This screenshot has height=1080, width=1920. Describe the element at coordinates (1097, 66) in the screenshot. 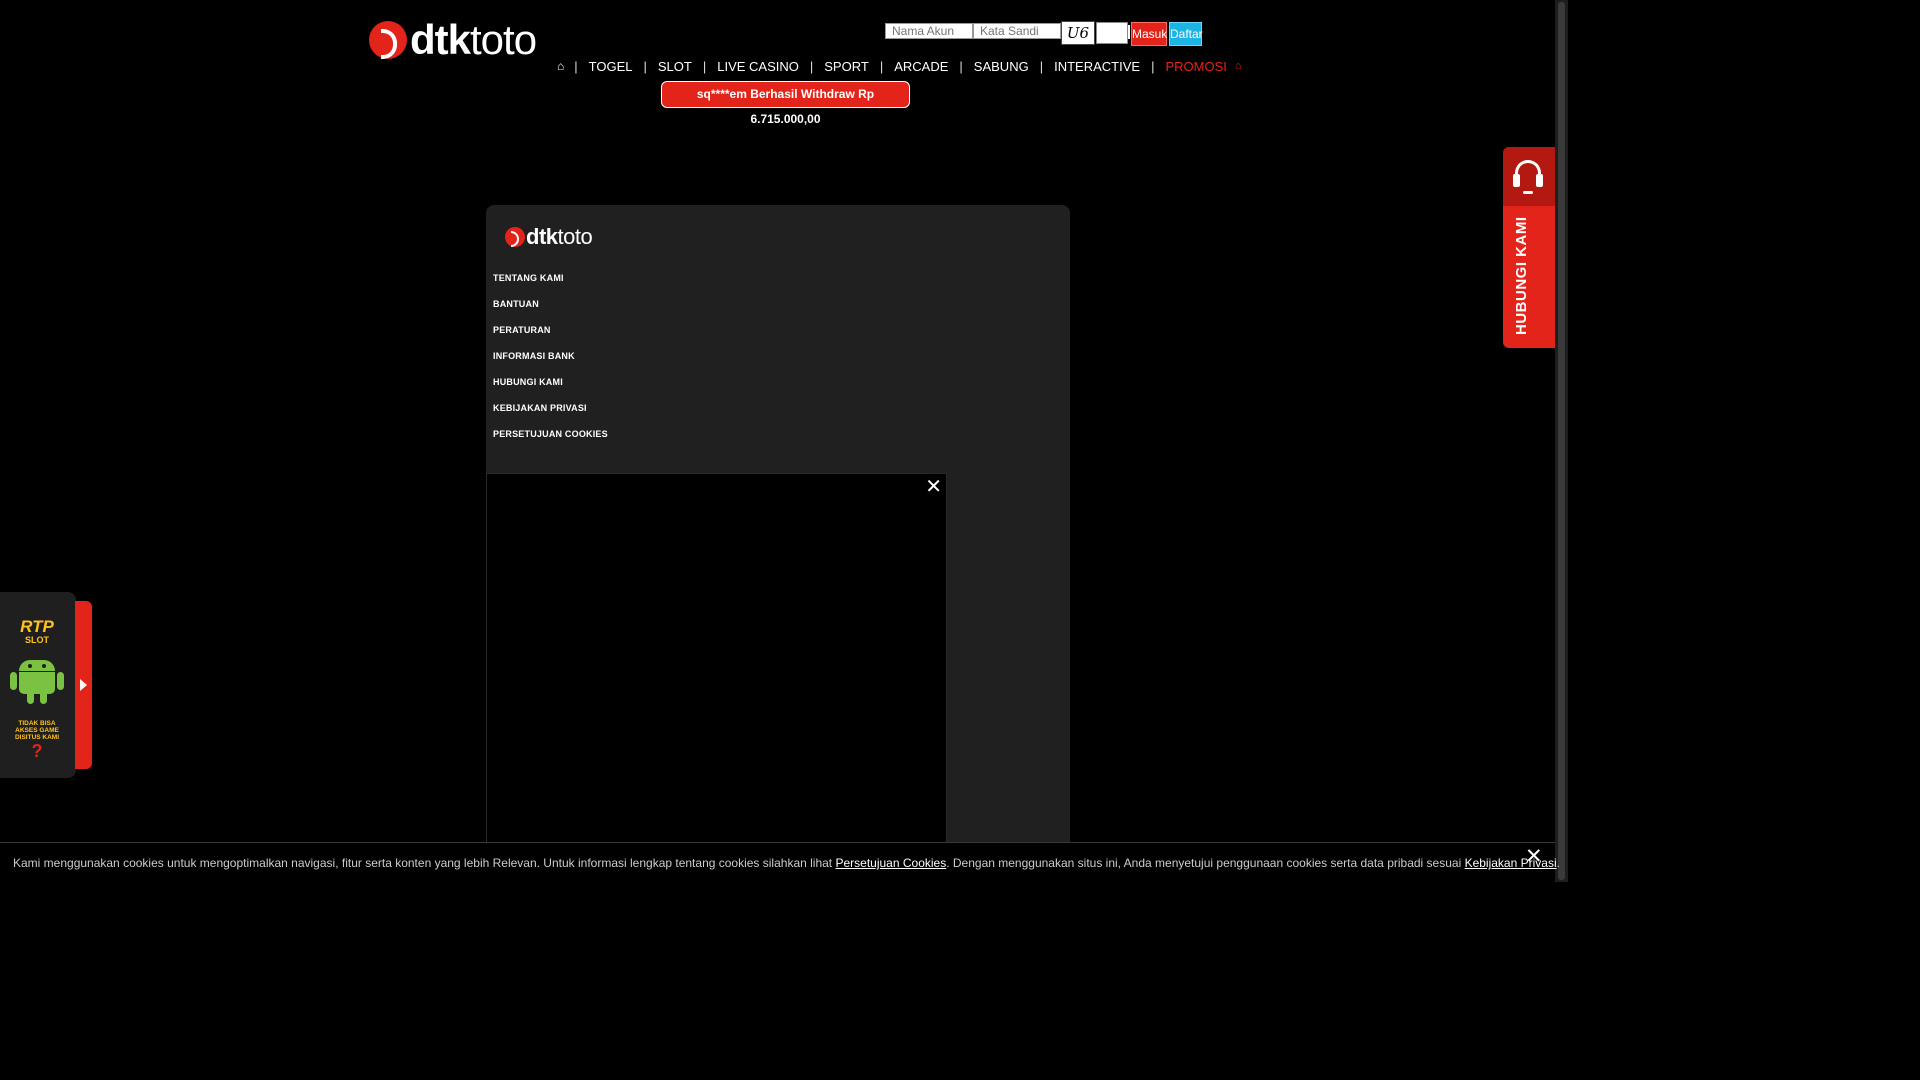

I see `nav-item-interactive: INTERACTIVE` at that location.